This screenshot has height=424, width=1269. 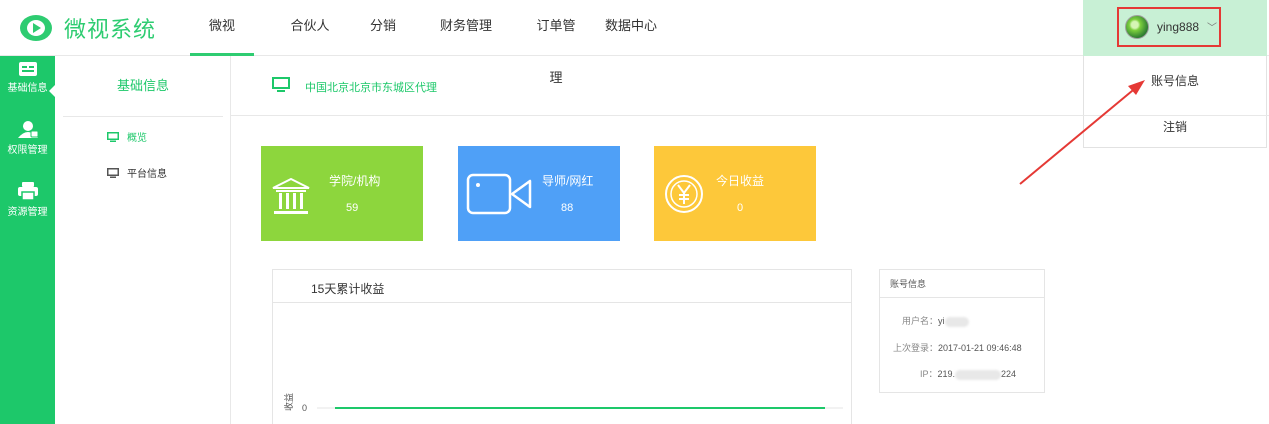 What do you see at coordinates (147, 174) in the screenshot?
I see `subnav-item-label: 平台信息` at bounding box center [147, 174].